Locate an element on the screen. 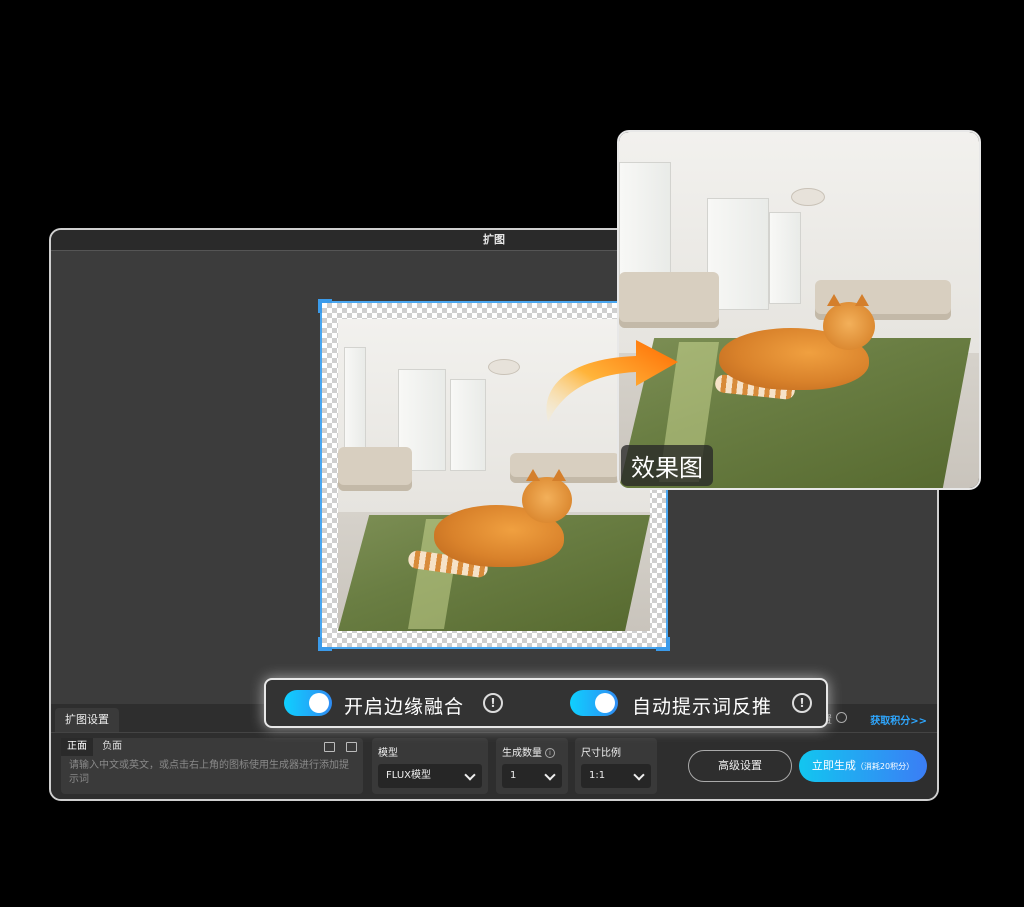  result-label: 效果图 is located at coordinates (667, 465).